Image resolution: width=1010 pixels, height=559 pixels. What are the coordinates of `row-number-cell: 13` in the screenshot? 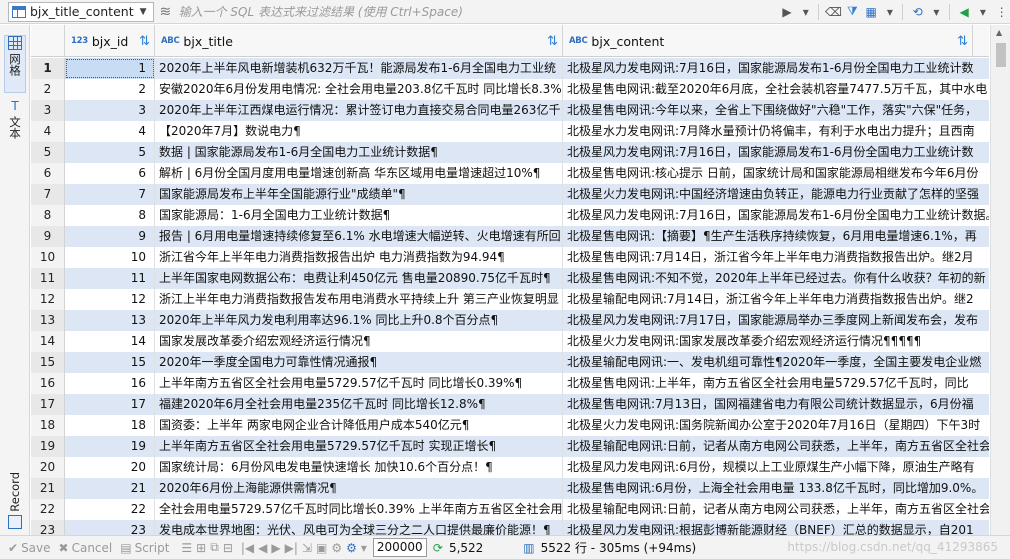 It's located at (48, 320).